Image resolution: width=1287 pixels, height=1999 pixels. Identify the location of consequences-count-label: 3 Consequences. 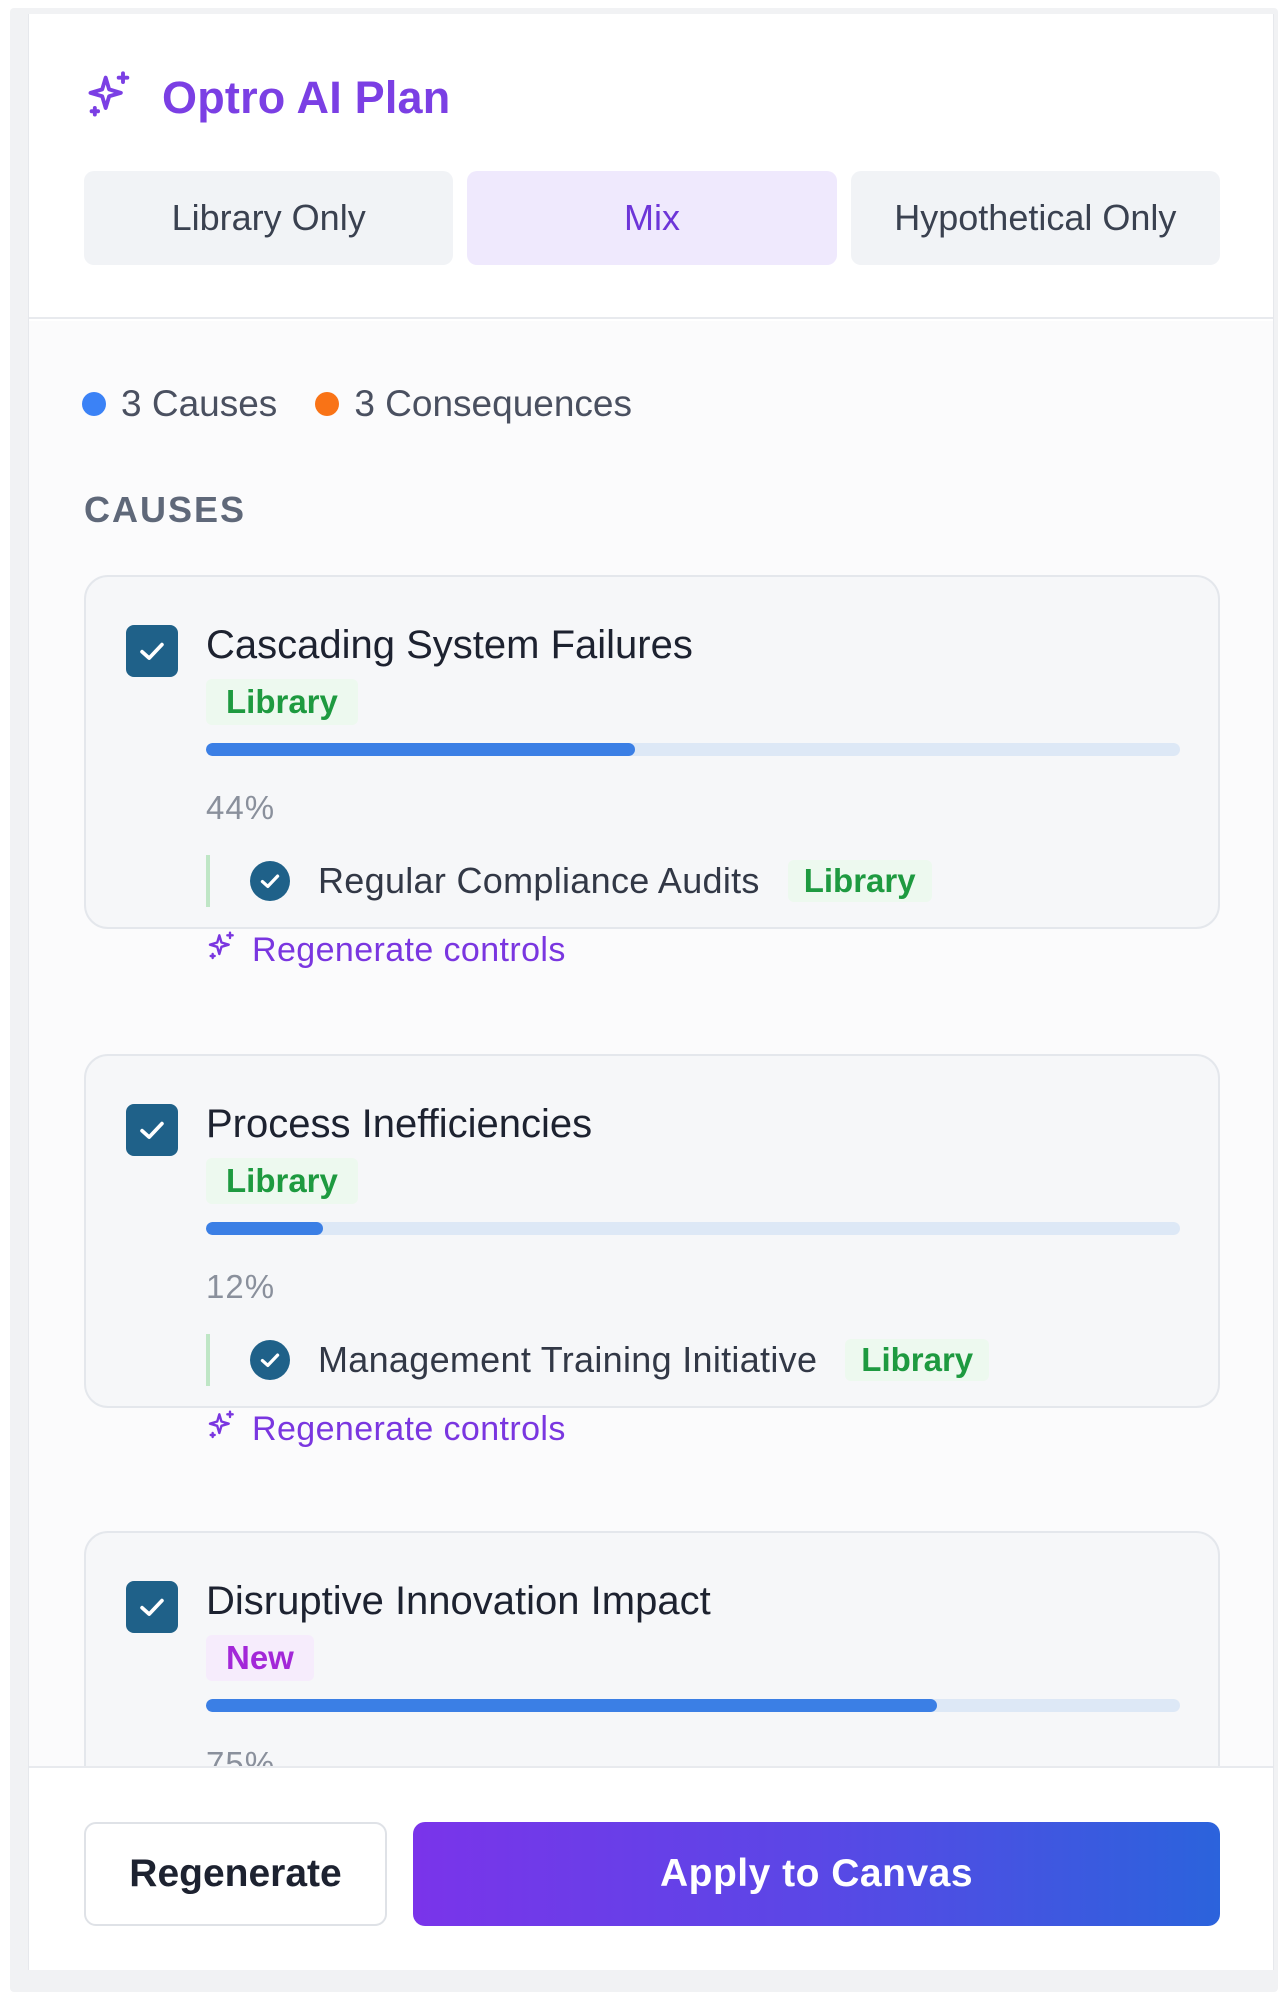
(493, 403).